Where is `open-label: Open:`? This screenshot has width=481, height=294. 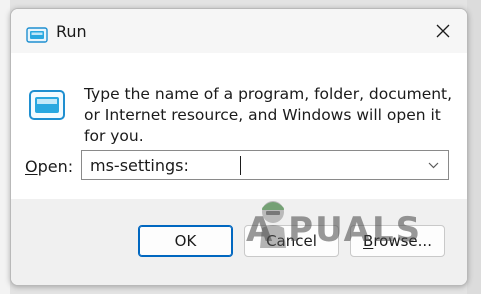
open-label: Open: is located at coordinates (49, 166).